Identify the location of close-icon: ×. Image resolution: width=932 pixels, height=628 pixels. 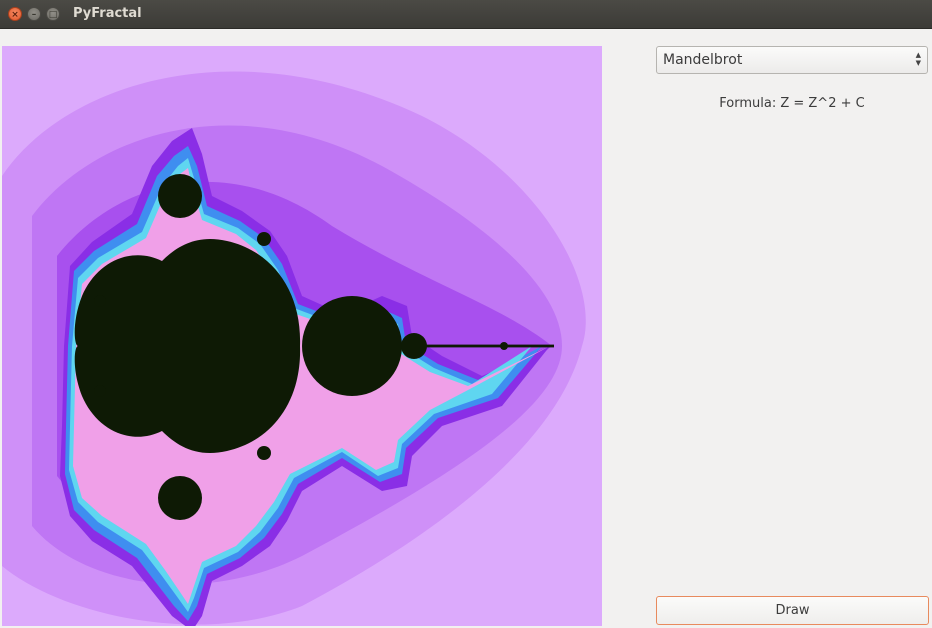
(15, 14).